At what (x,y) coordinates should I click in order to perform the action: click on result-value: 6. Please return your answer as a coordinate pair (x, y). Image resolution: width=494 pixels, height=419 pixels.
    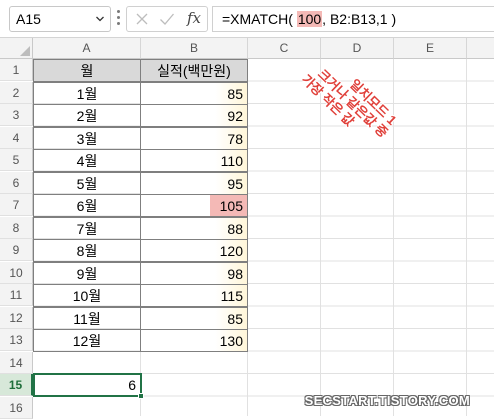
    Looking at the image, I should click on (132, 385).